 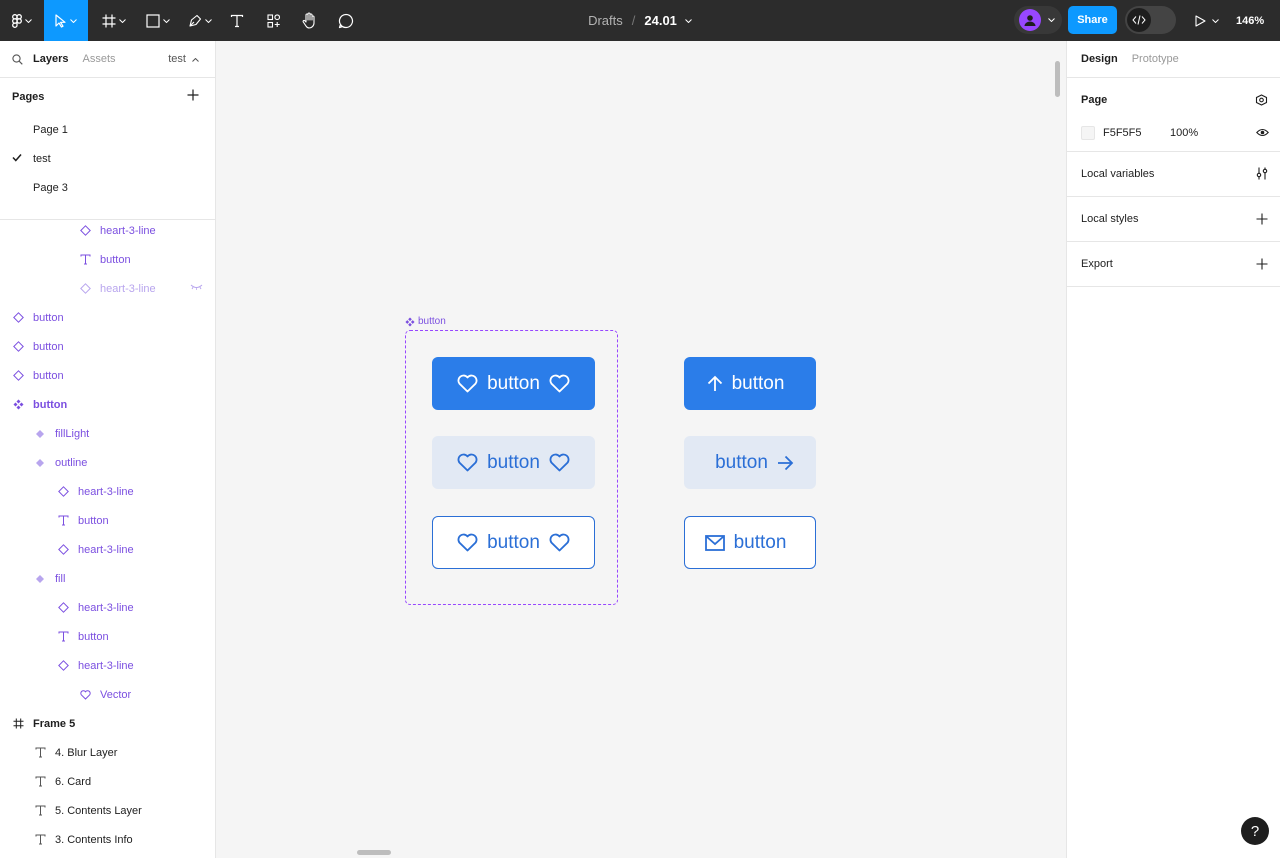 I want to click on layer-row: fillLight, so click(x=107, y=433).